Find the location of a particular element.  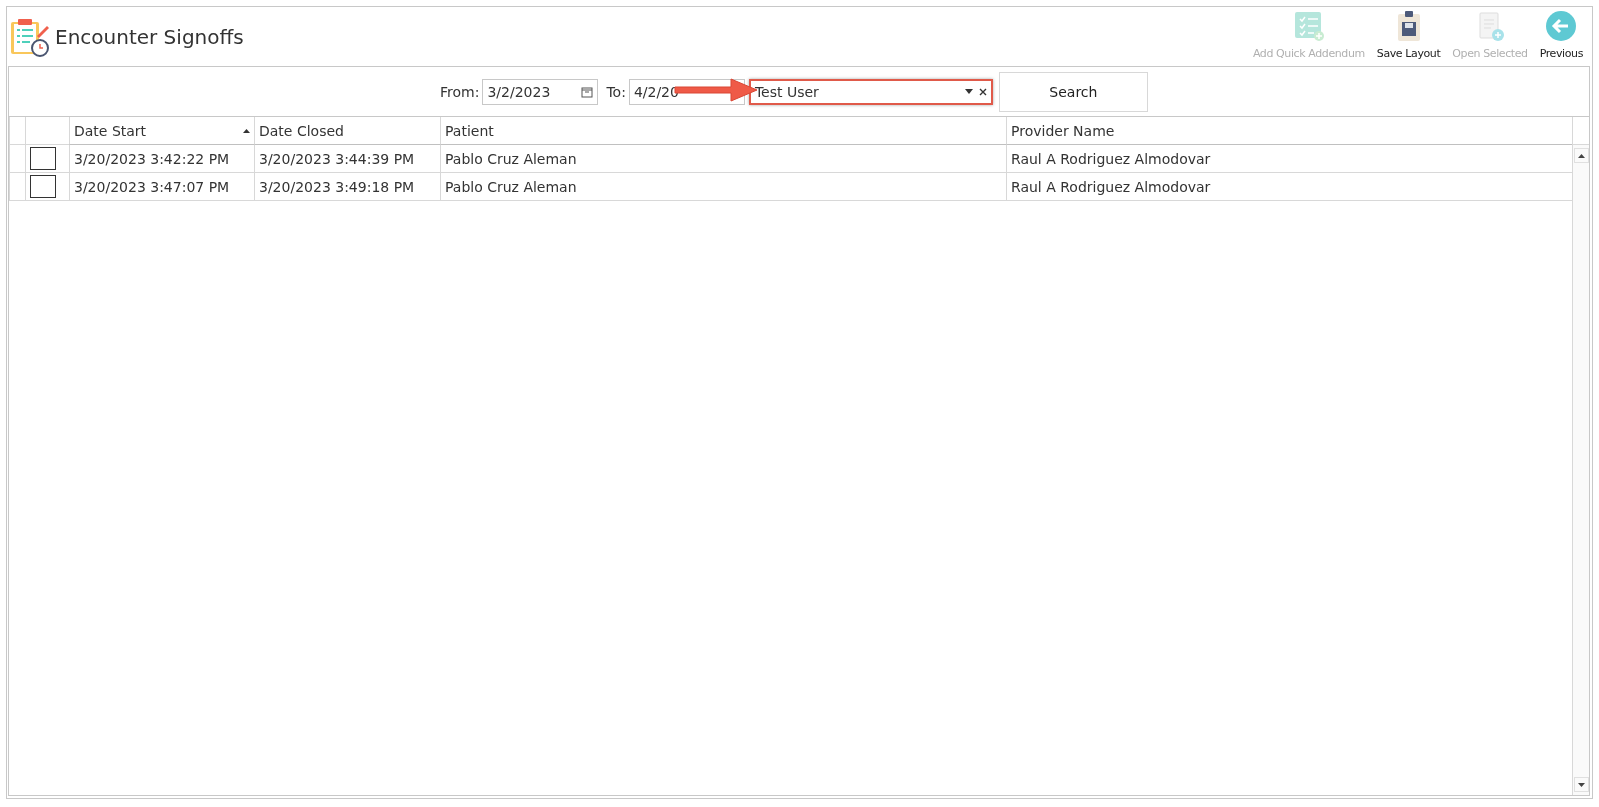

column-header: Provider Name is located at coordinates (1289, 131).